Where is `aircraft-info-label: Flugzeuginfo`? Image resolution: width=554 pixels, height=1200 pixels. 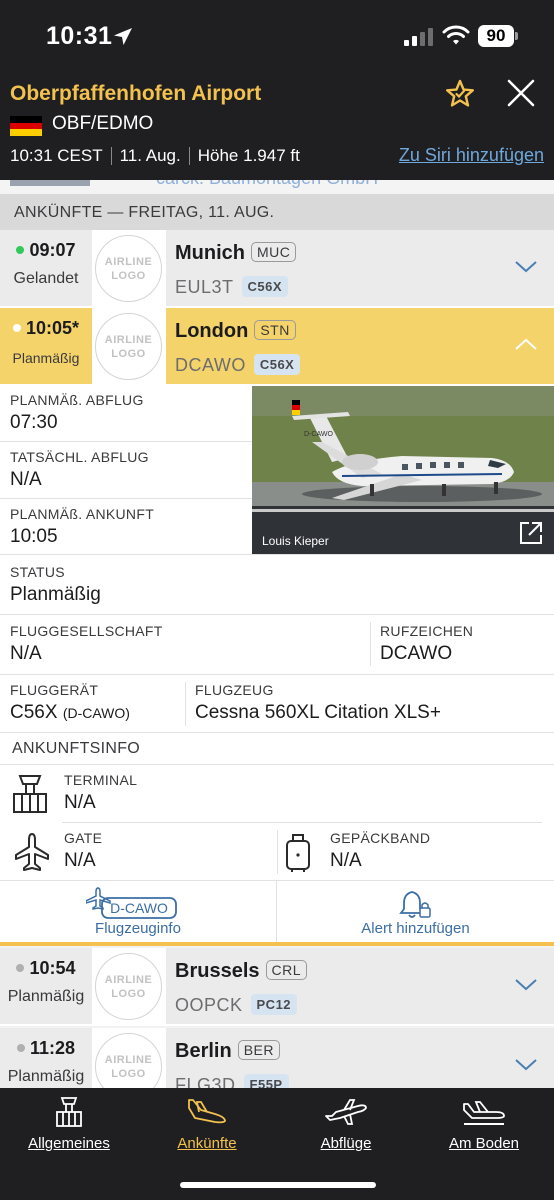 aircraft-info-label: Flugzeuginfo is located at coordinates (138, 928).